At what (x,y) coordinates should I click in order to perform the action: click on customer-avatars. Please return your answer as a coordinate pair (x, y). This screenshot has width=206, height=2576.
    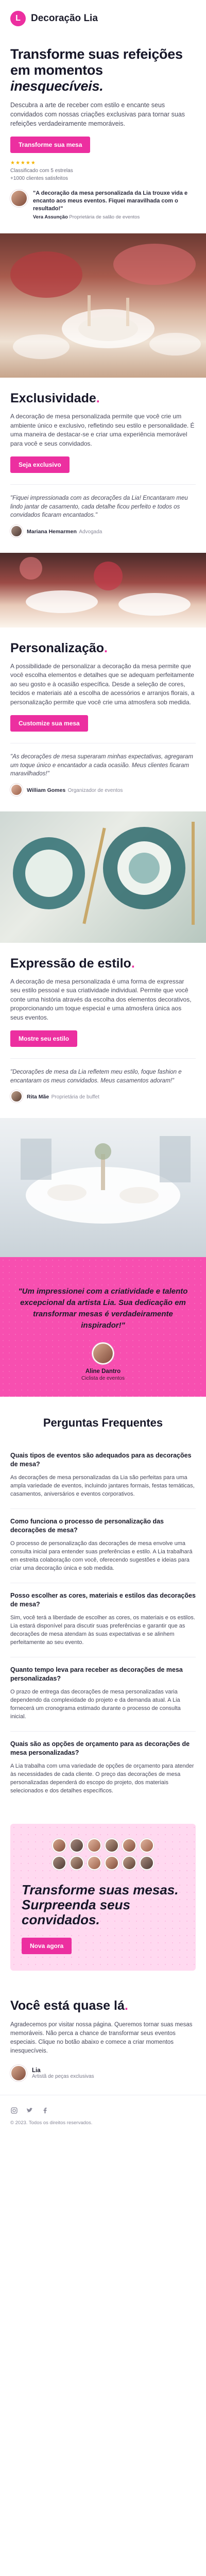
    Looking at the image, I should click on (103, 1854).